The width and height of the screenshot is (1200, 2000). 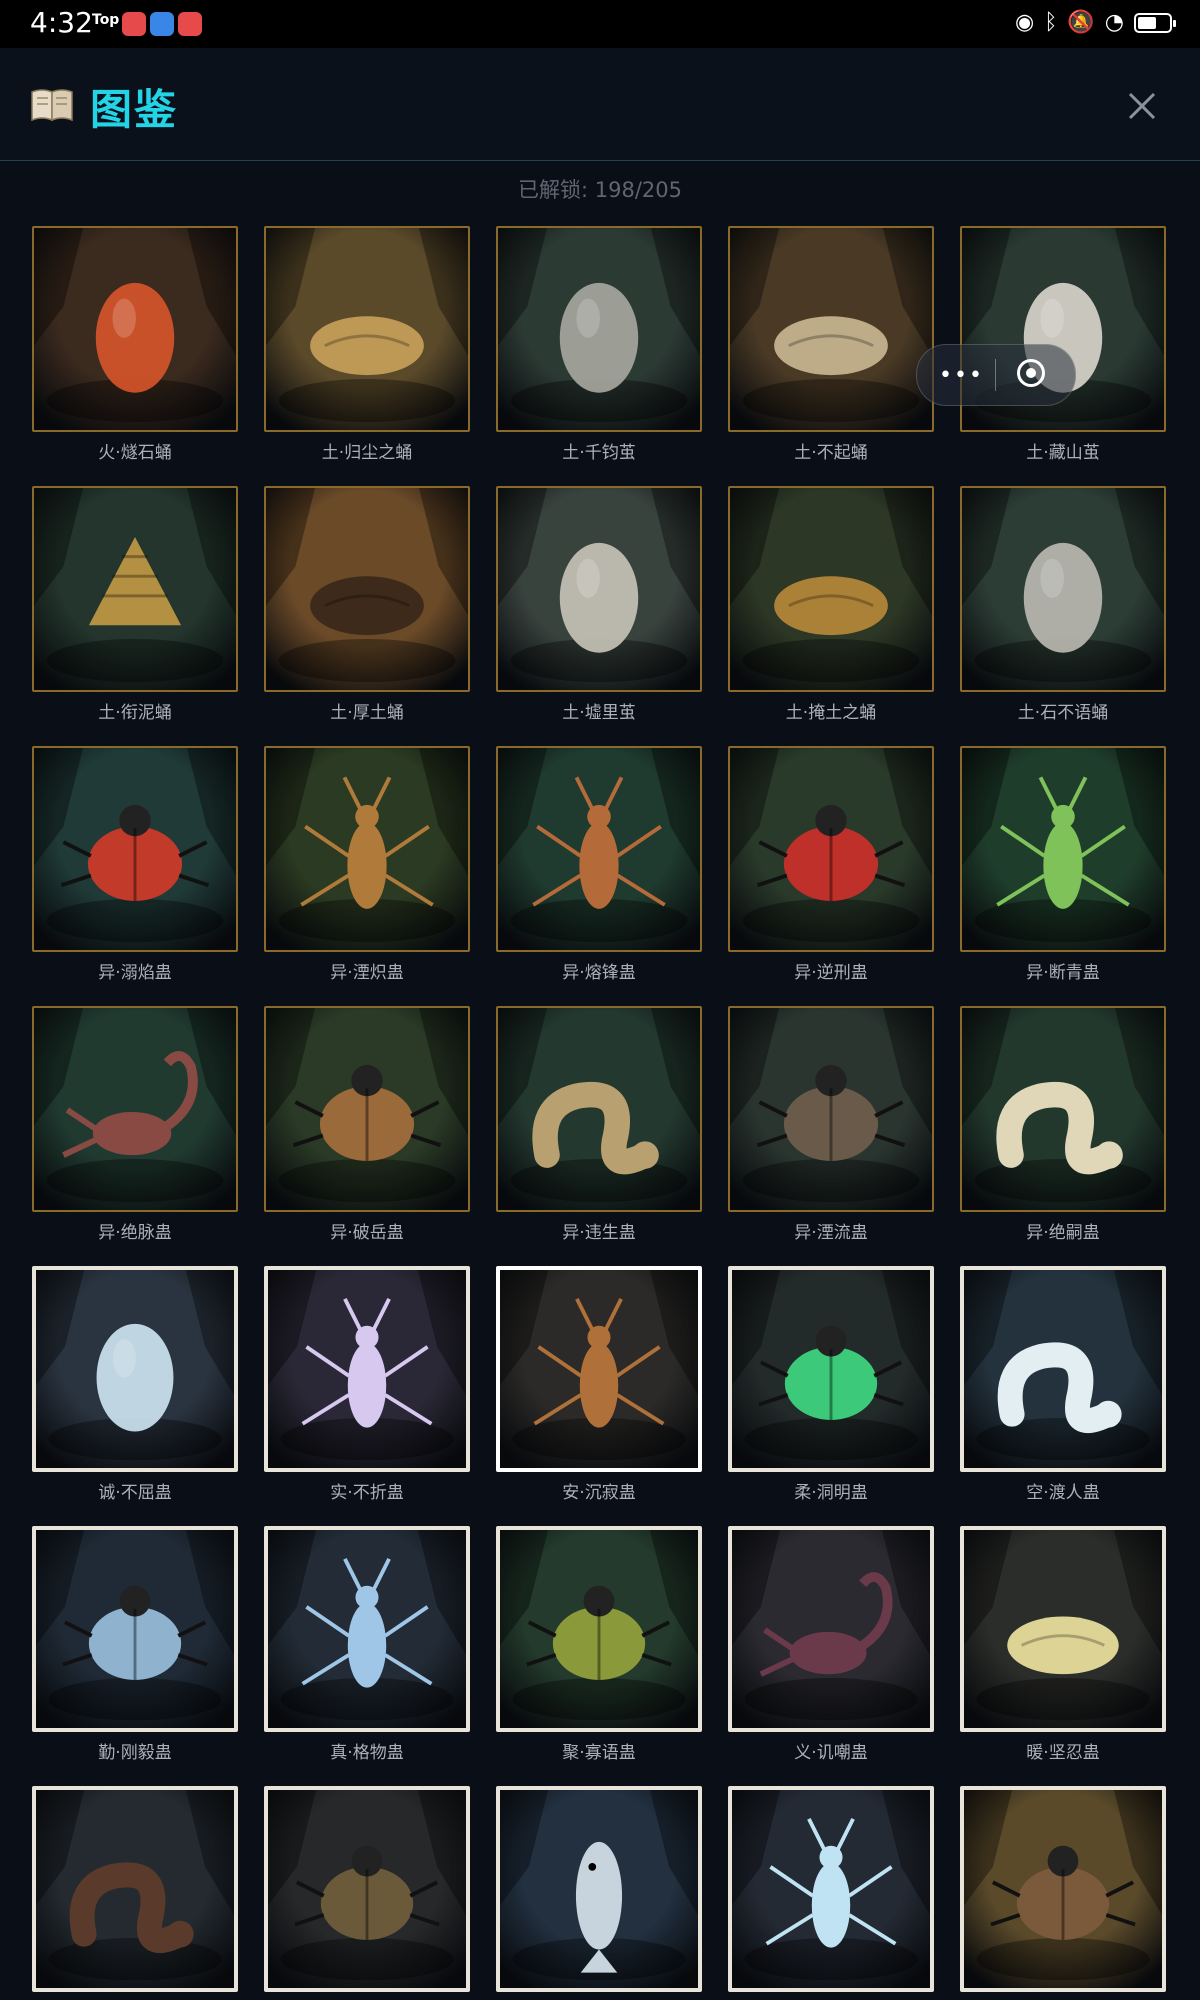 What do you see at coordinates (831, 453) in the screenshot?
I see `creature-label: 土·不起蛹` at bounding box center [831, 453].